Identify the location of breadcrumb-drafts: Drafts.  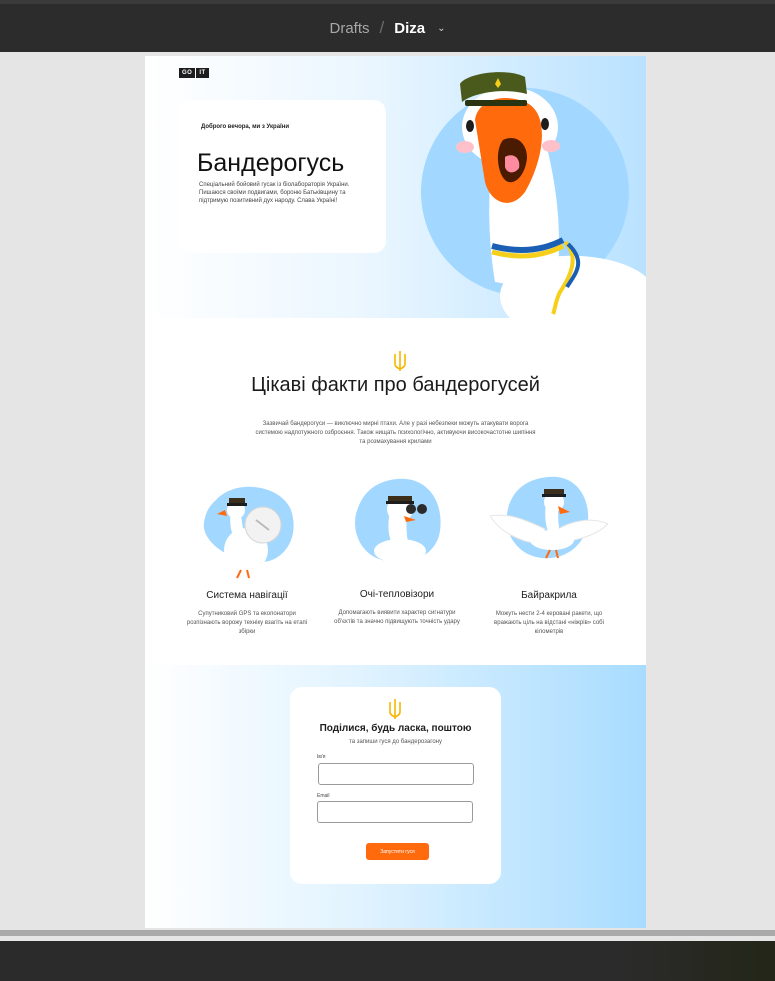
(350, 28).